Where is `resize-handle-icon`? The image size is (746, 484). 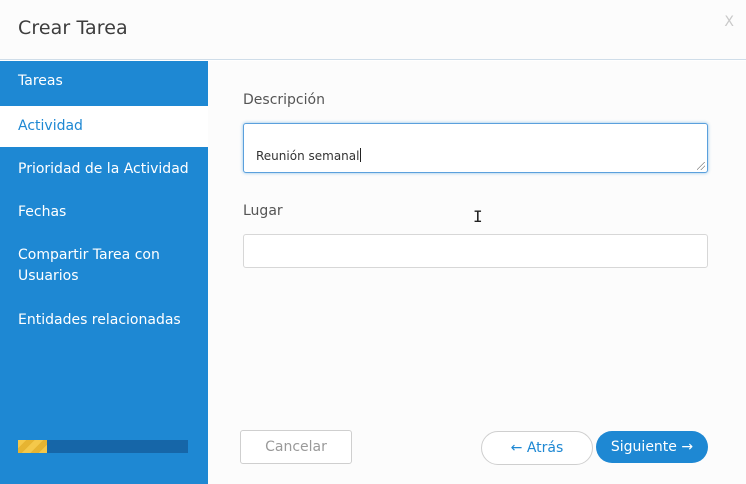 resize-handle-icon is located at coordinates (701, 166).